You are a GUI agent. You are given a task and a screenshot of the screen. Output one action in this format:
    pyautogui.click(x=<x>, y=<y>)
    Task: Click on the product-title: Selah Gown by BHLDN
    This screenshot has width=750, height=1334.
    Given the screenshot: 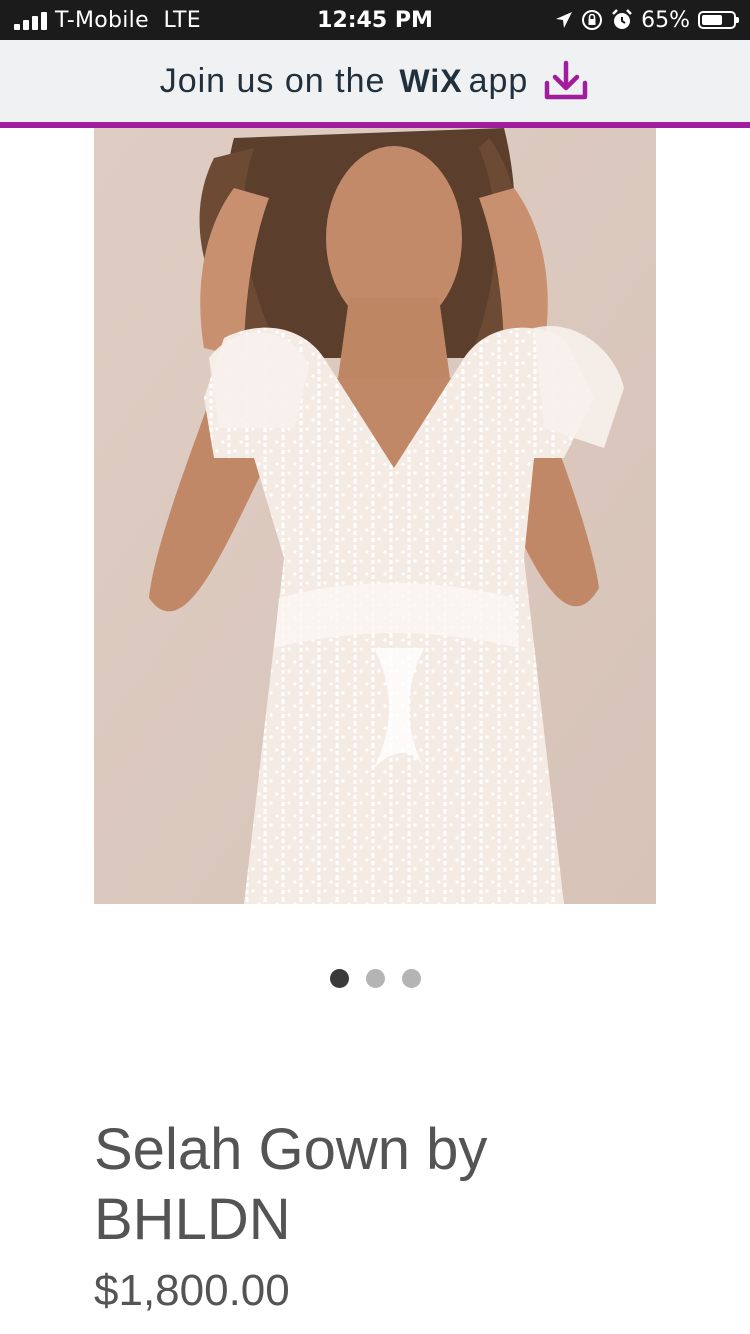 What is the action you would take?
    pyautogui.click(x=291, y=1184)
    